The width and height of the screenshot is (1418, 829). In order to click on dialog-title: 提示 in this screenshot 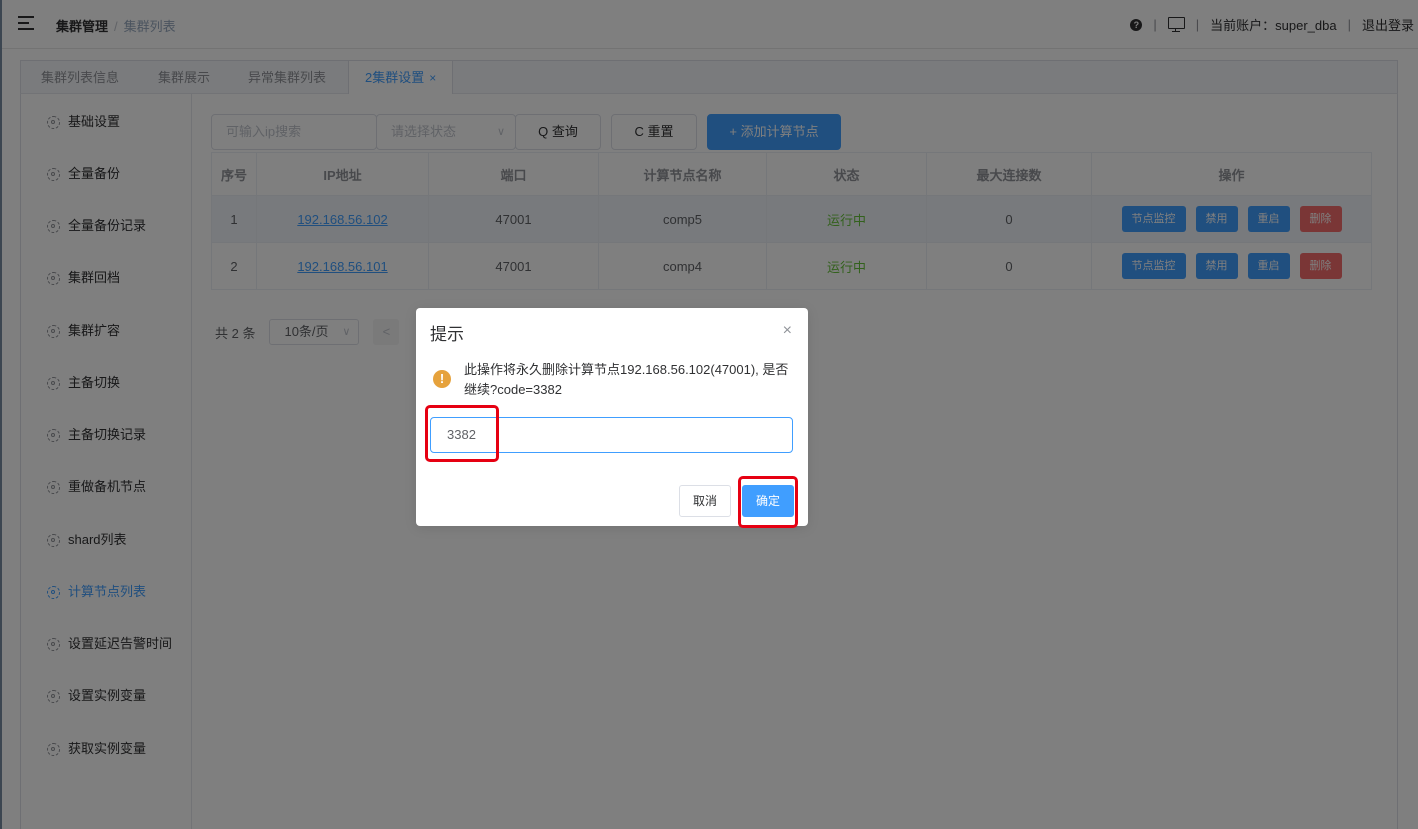, I will do `click(447, 334)`.